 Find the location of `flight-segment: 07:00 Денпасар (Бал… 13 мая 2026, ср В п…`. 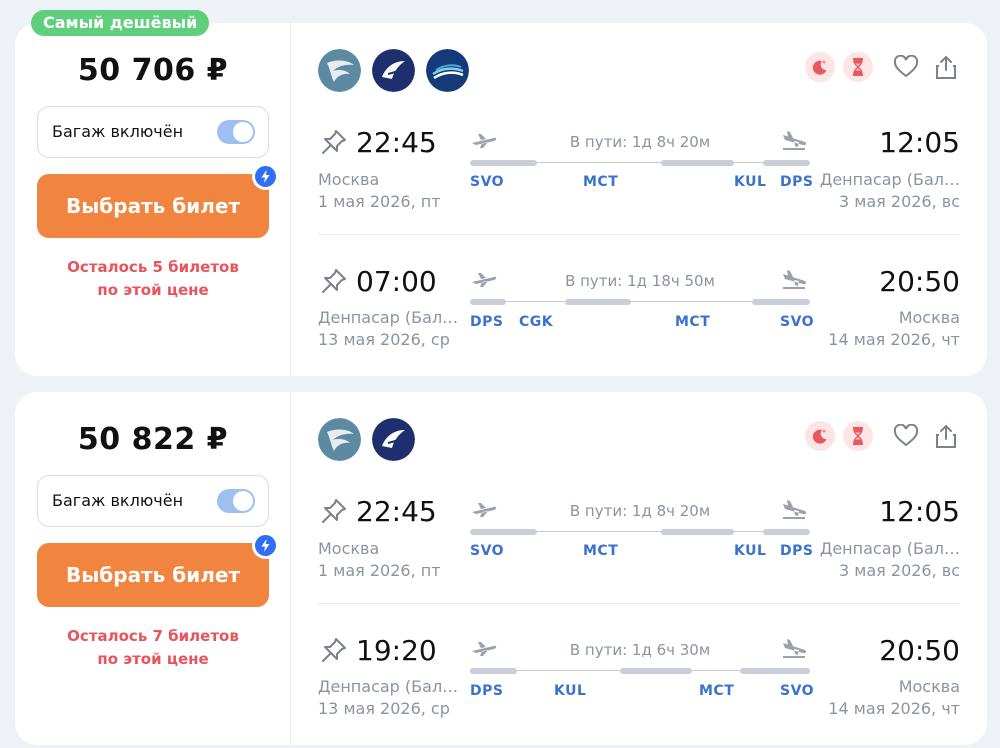

flight-segment: 07:00 Денпасар (Бал… 13 мая 2026, ср В п… is located at coordinates (639, 305).